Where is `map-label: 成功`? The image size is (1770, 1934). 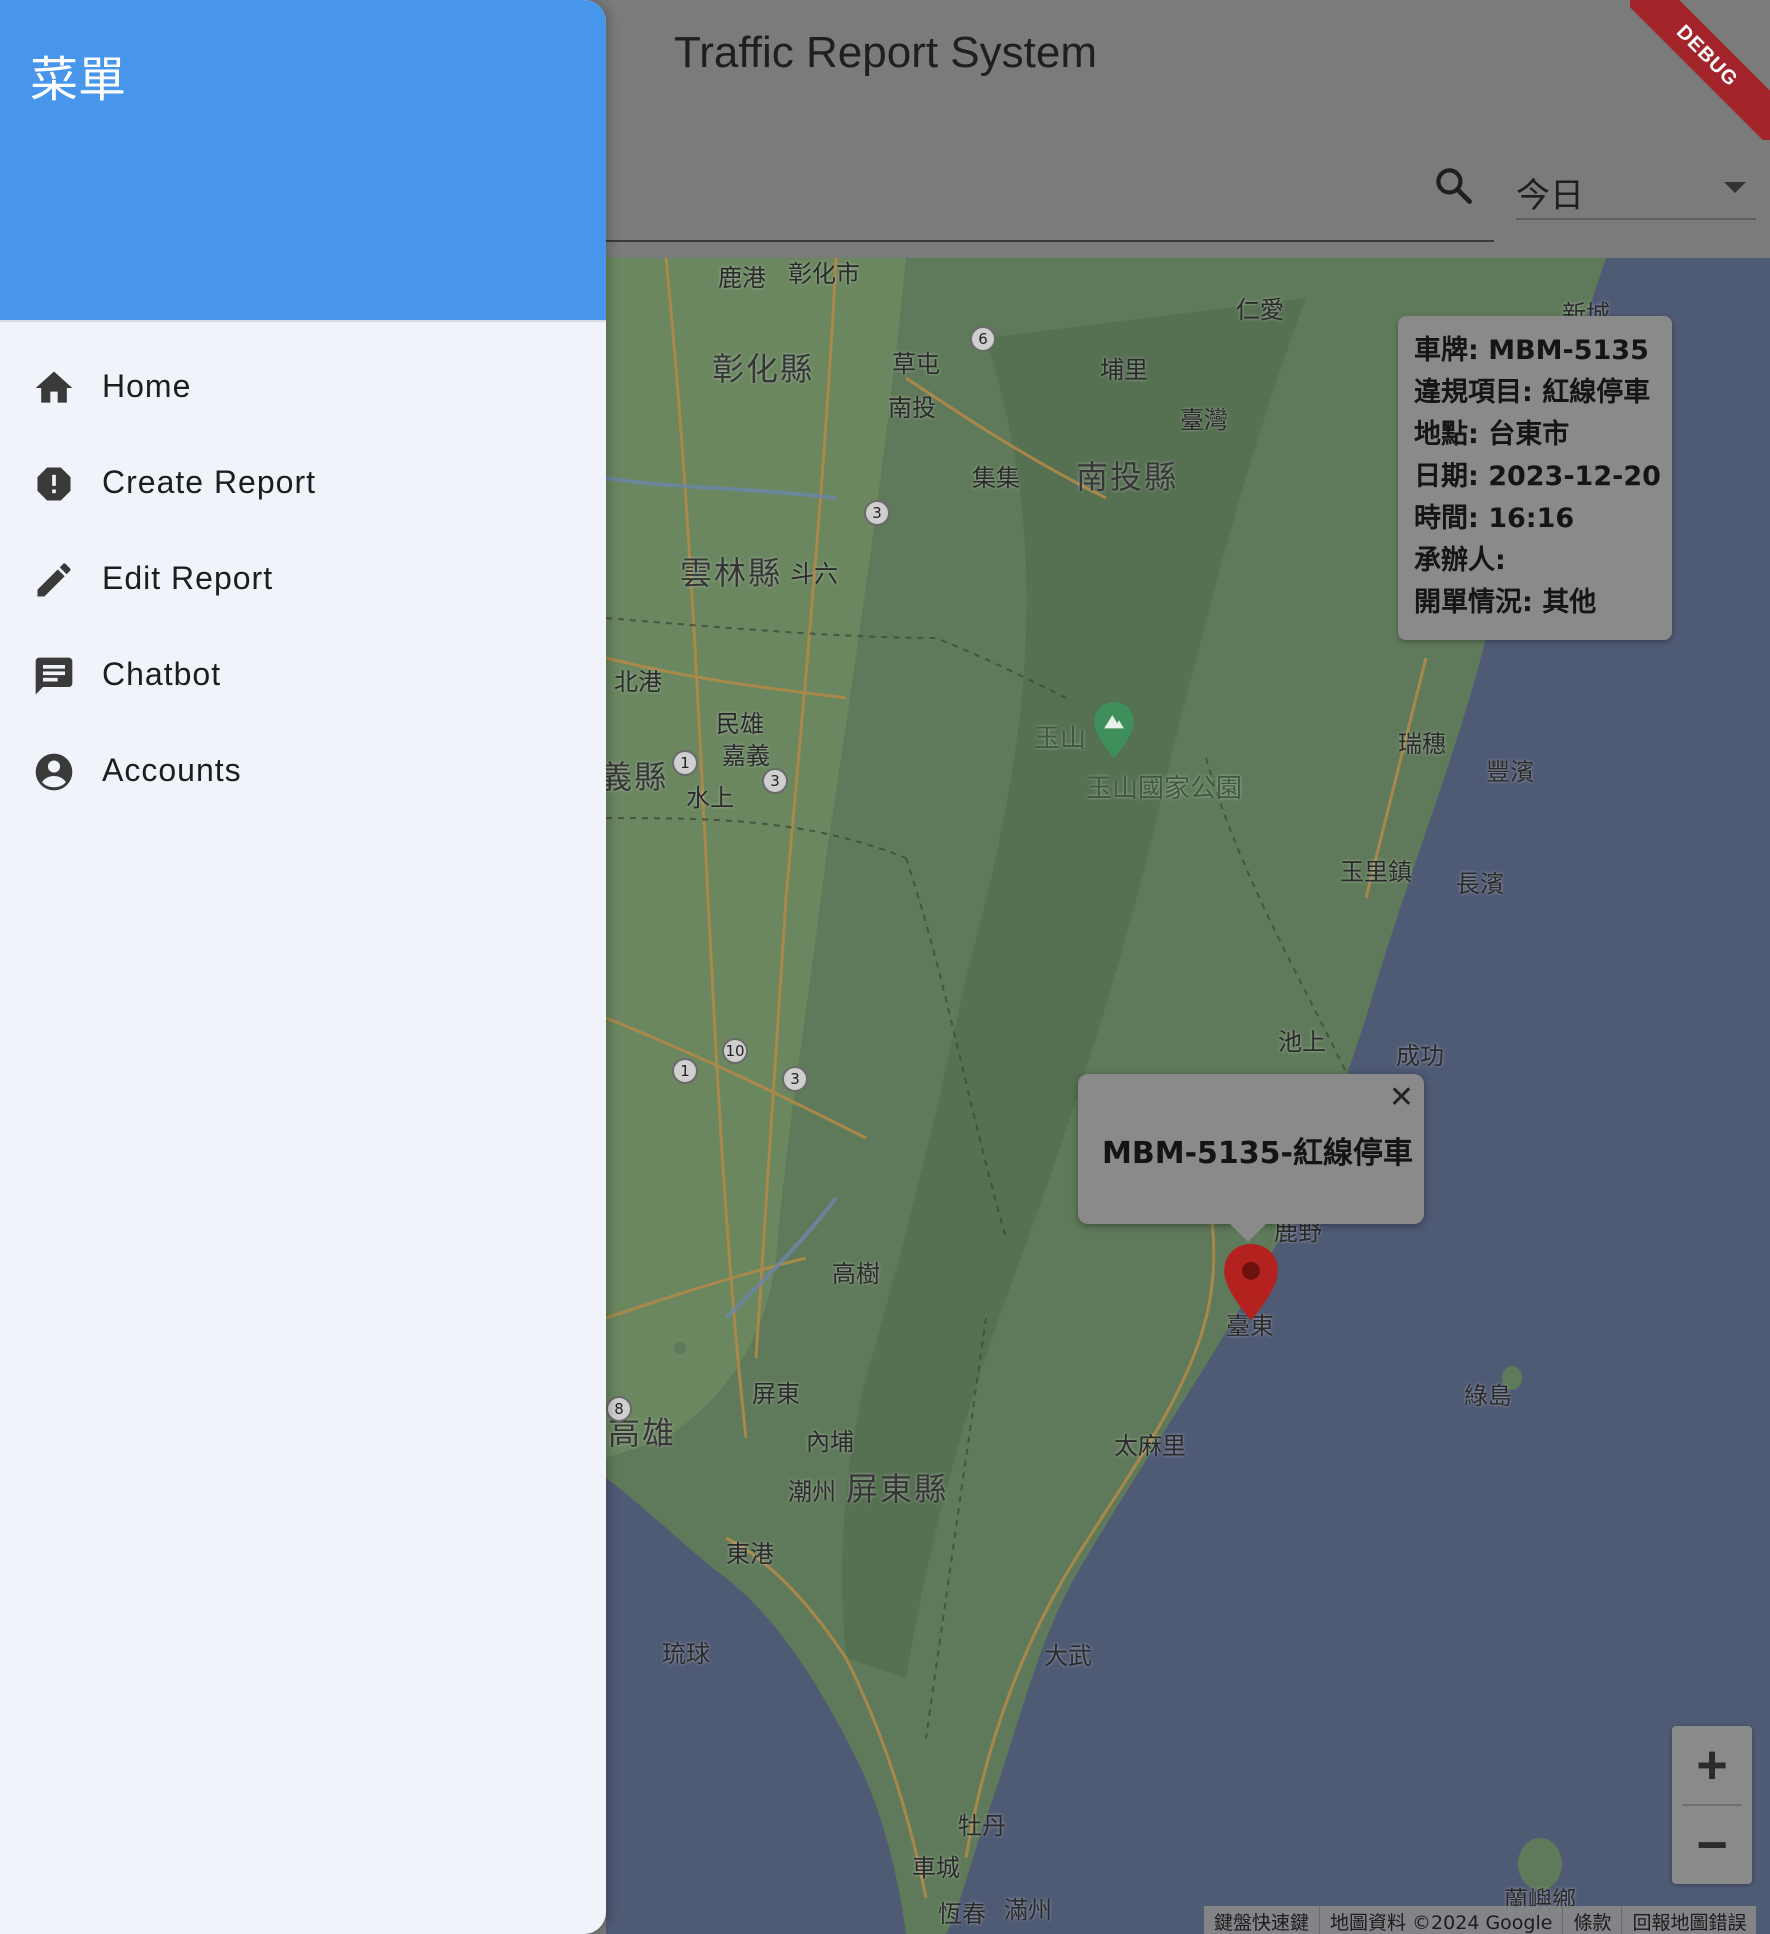
map-label: 成功 is located at coordinates (1420, 1056).